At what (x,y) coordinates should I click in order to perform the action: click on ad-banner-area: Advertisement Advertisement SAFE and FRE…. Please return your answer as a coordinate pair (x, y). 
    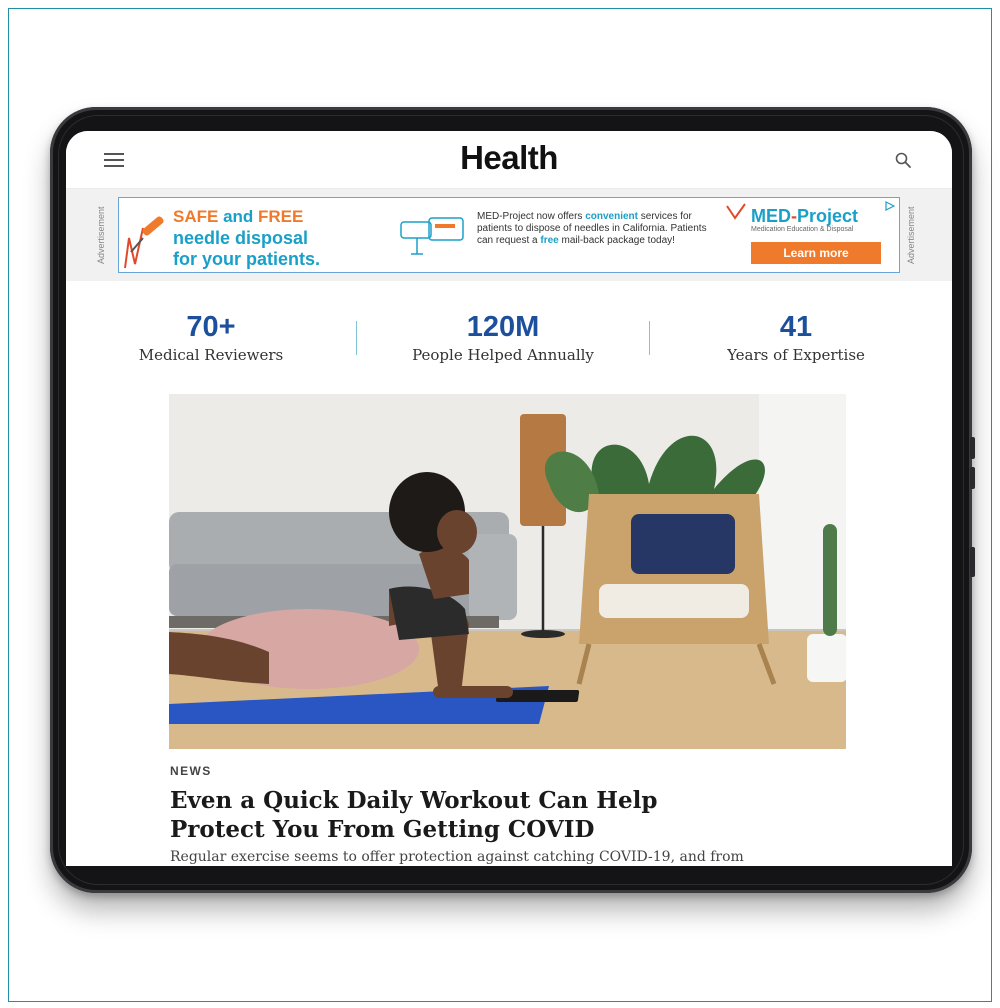
    Looking at the image, I should click on (509, 235).